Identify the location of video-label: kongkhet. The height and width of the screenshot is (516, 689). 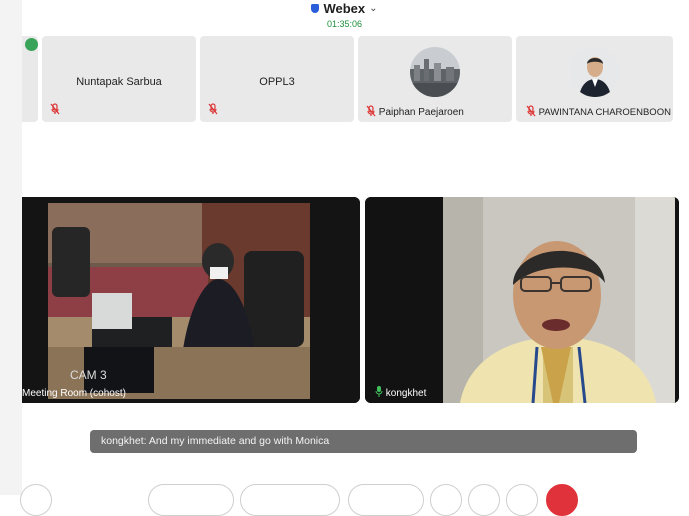
(406, 393).